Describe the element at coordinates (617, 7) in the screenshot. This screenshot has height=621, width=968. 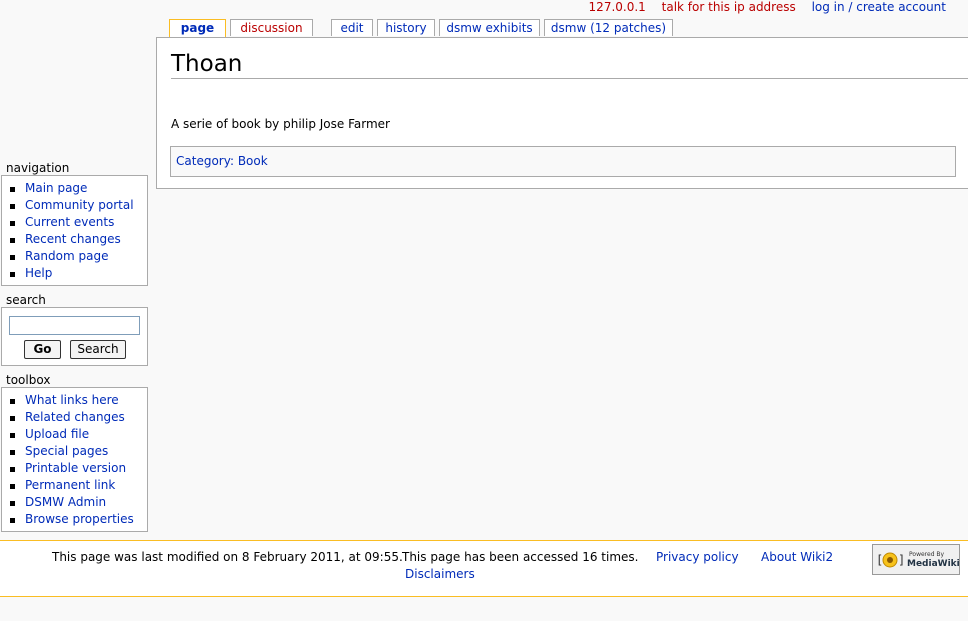
I see `ip-link: 127.0.0.1` at that location.